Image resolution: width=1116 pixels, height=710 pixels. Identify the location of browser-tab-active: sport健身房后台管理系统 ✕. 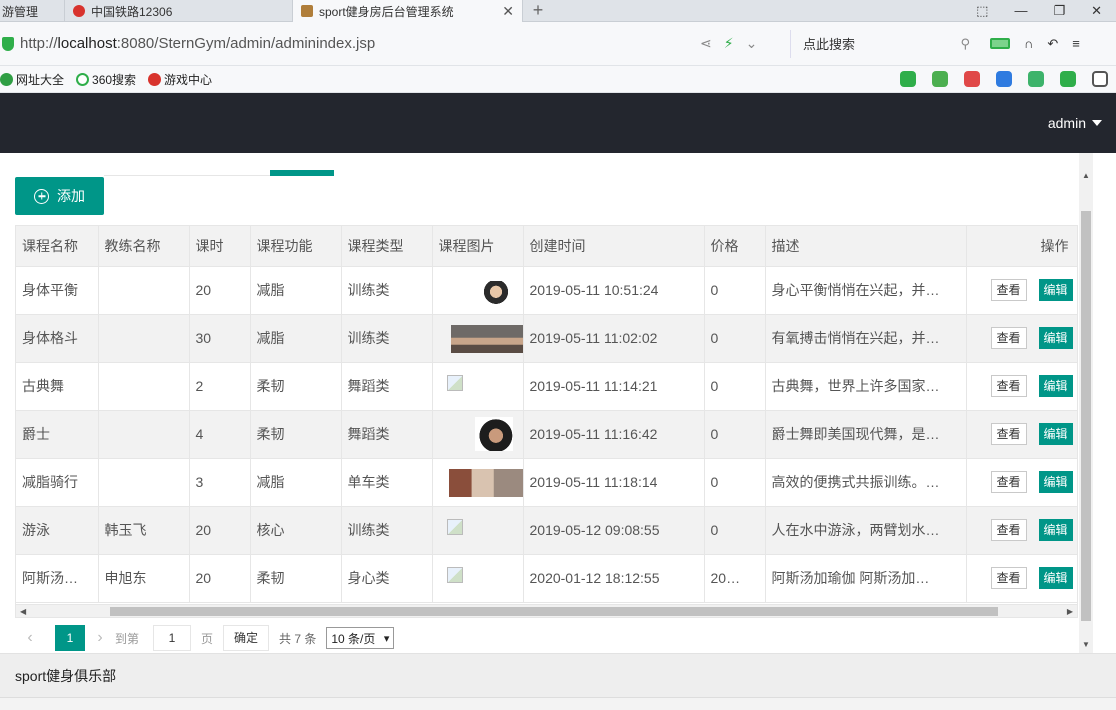
(408, 11).